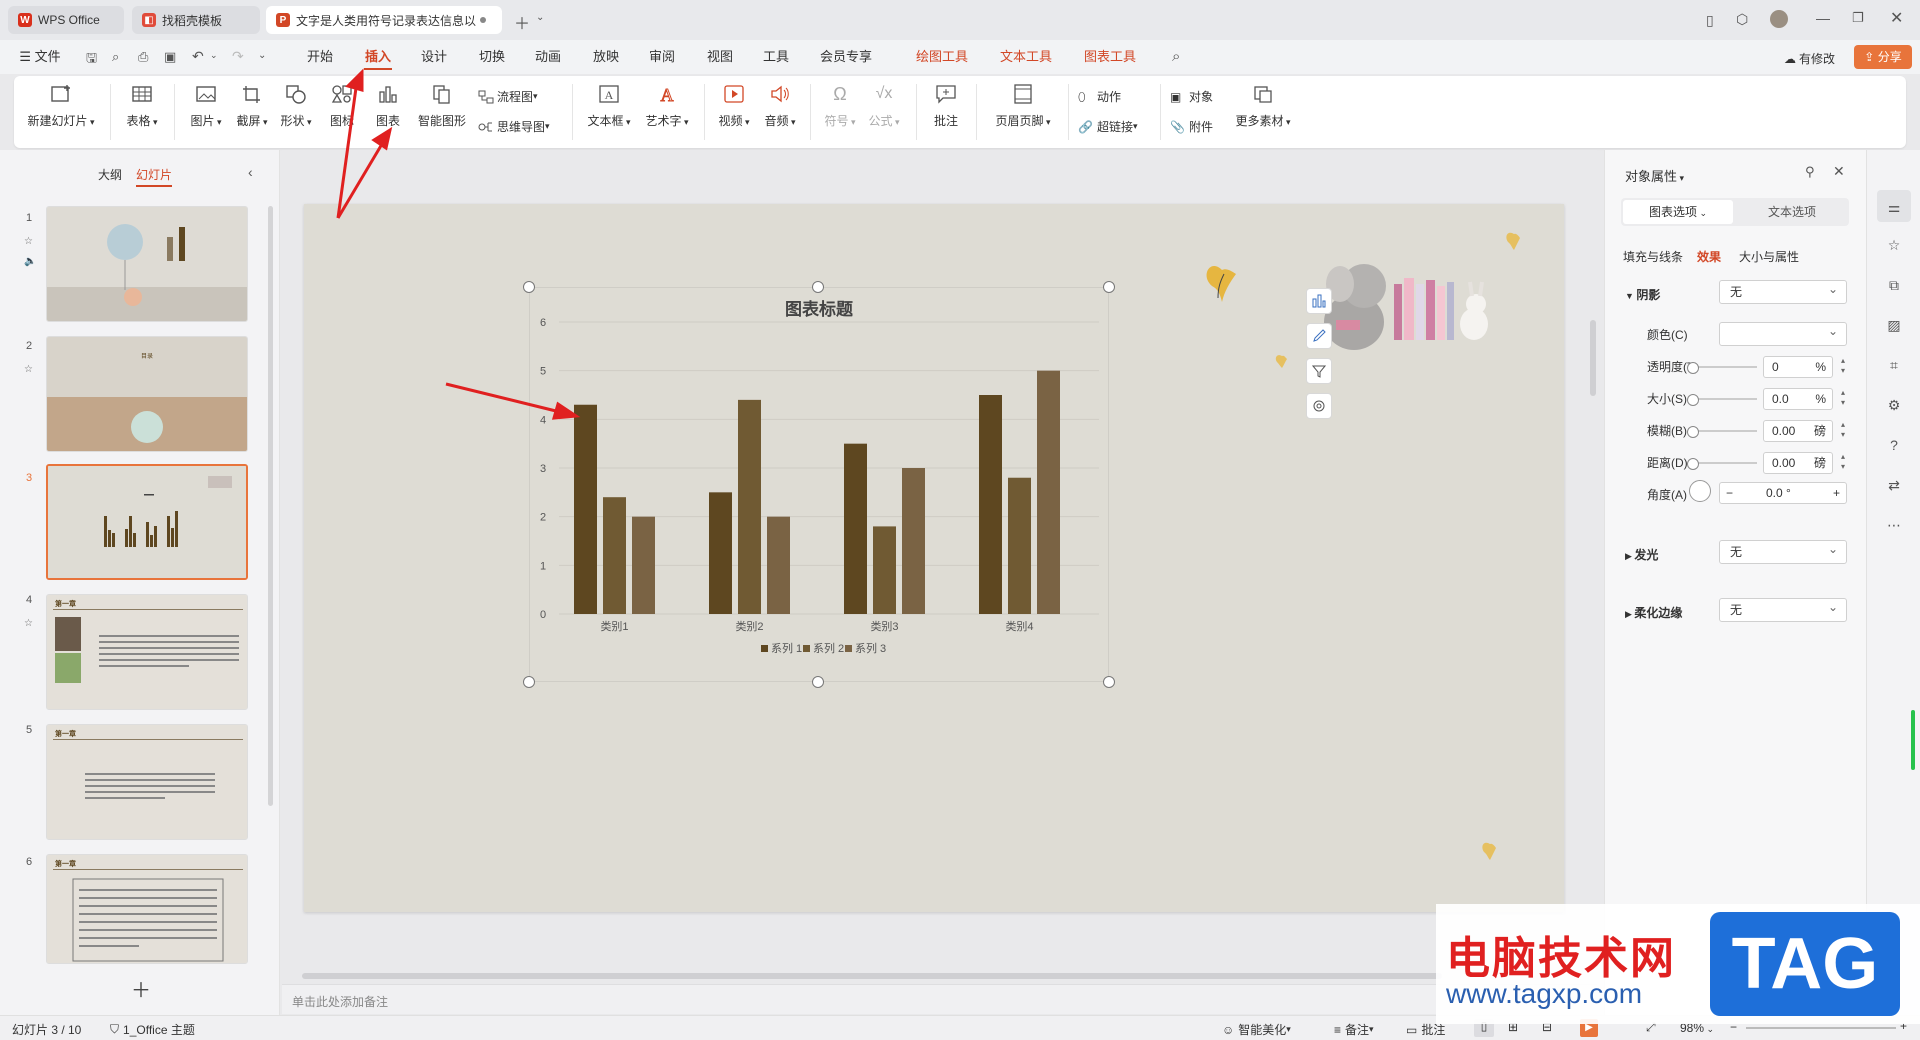 The image size is (1920, 1040). What do you see at coordinates (1354, 1029) in the screenshot?
I see `notes-toggle: ≡ 备注 ▾` at bounding box center [1354, 1029].